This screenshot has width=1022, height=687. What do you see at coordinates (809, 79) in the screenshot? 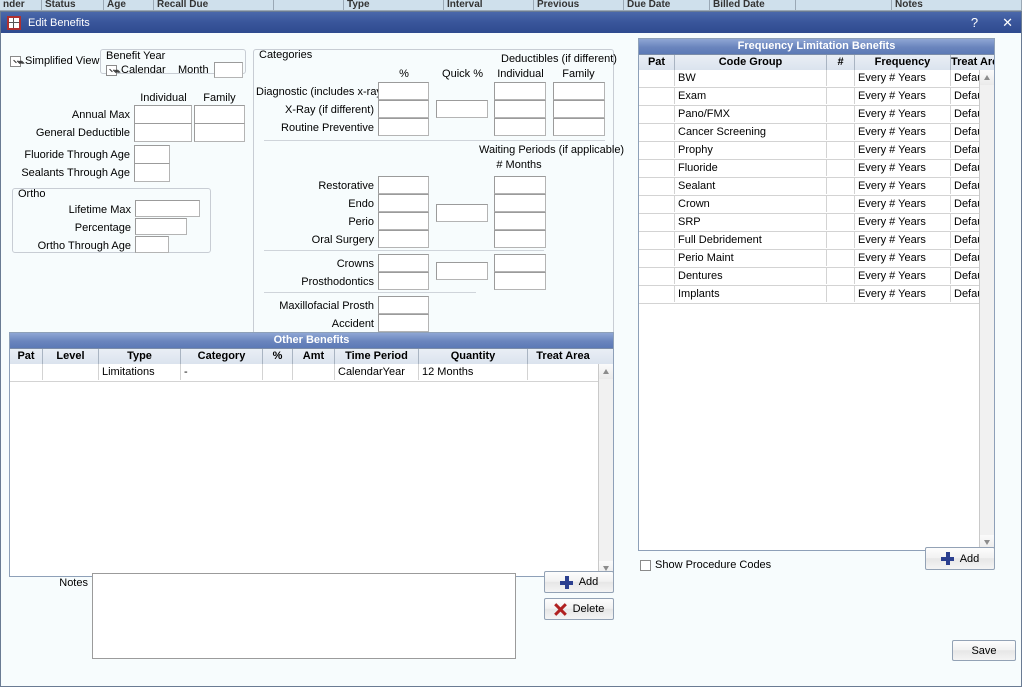
I see `table-row: BW Every # YearsDefault` at bounding box center [809, 79].